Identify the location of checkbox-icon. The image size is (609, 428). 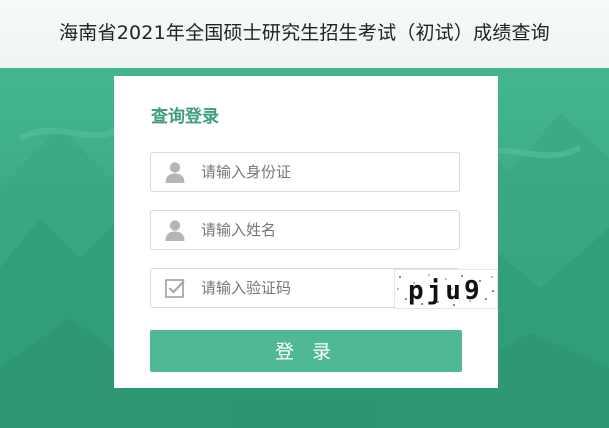
(175, 288).